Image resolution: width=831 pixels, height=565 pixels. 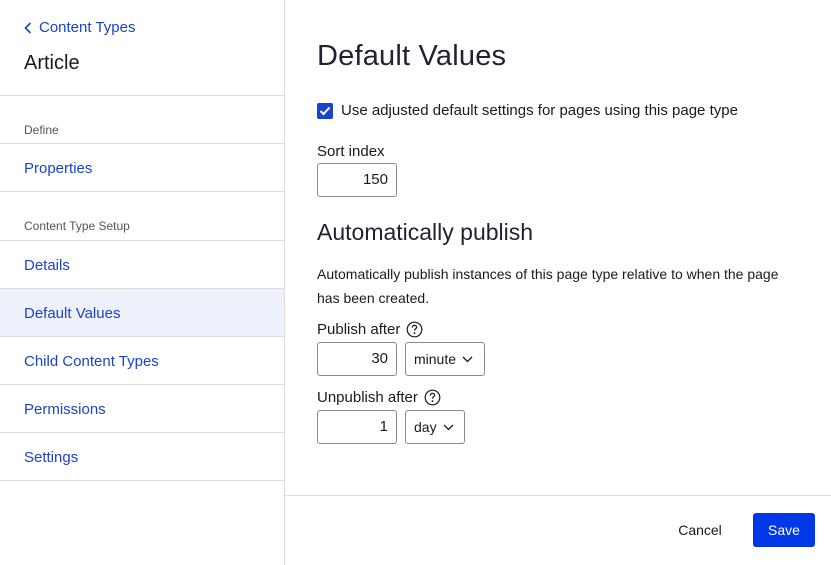 I want to click on unpublish-after-unit-select: day, so click(x=435, y=427).